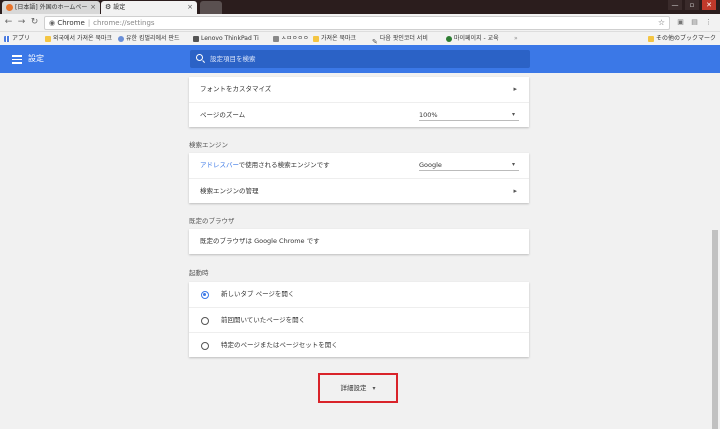 The width and height of the screenshot is (720, 429). Describe the element at coordinates (430, 165) in the screenshot. I see `select-value: Google` at that location.